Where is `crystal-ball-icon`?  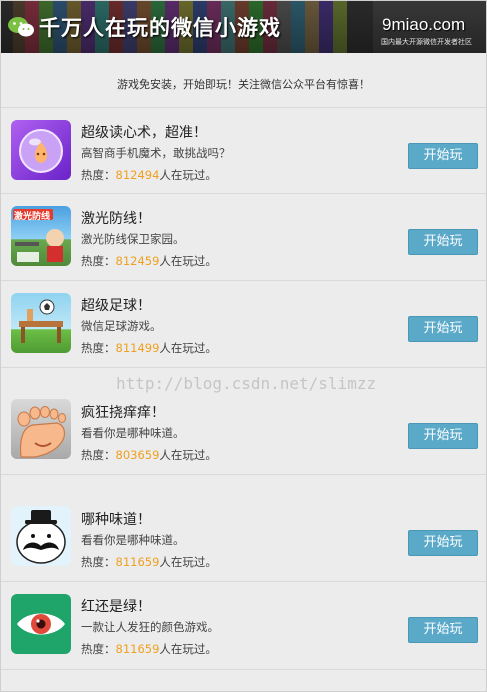 crystal-ball-icon is located at coordinates (41, 150).